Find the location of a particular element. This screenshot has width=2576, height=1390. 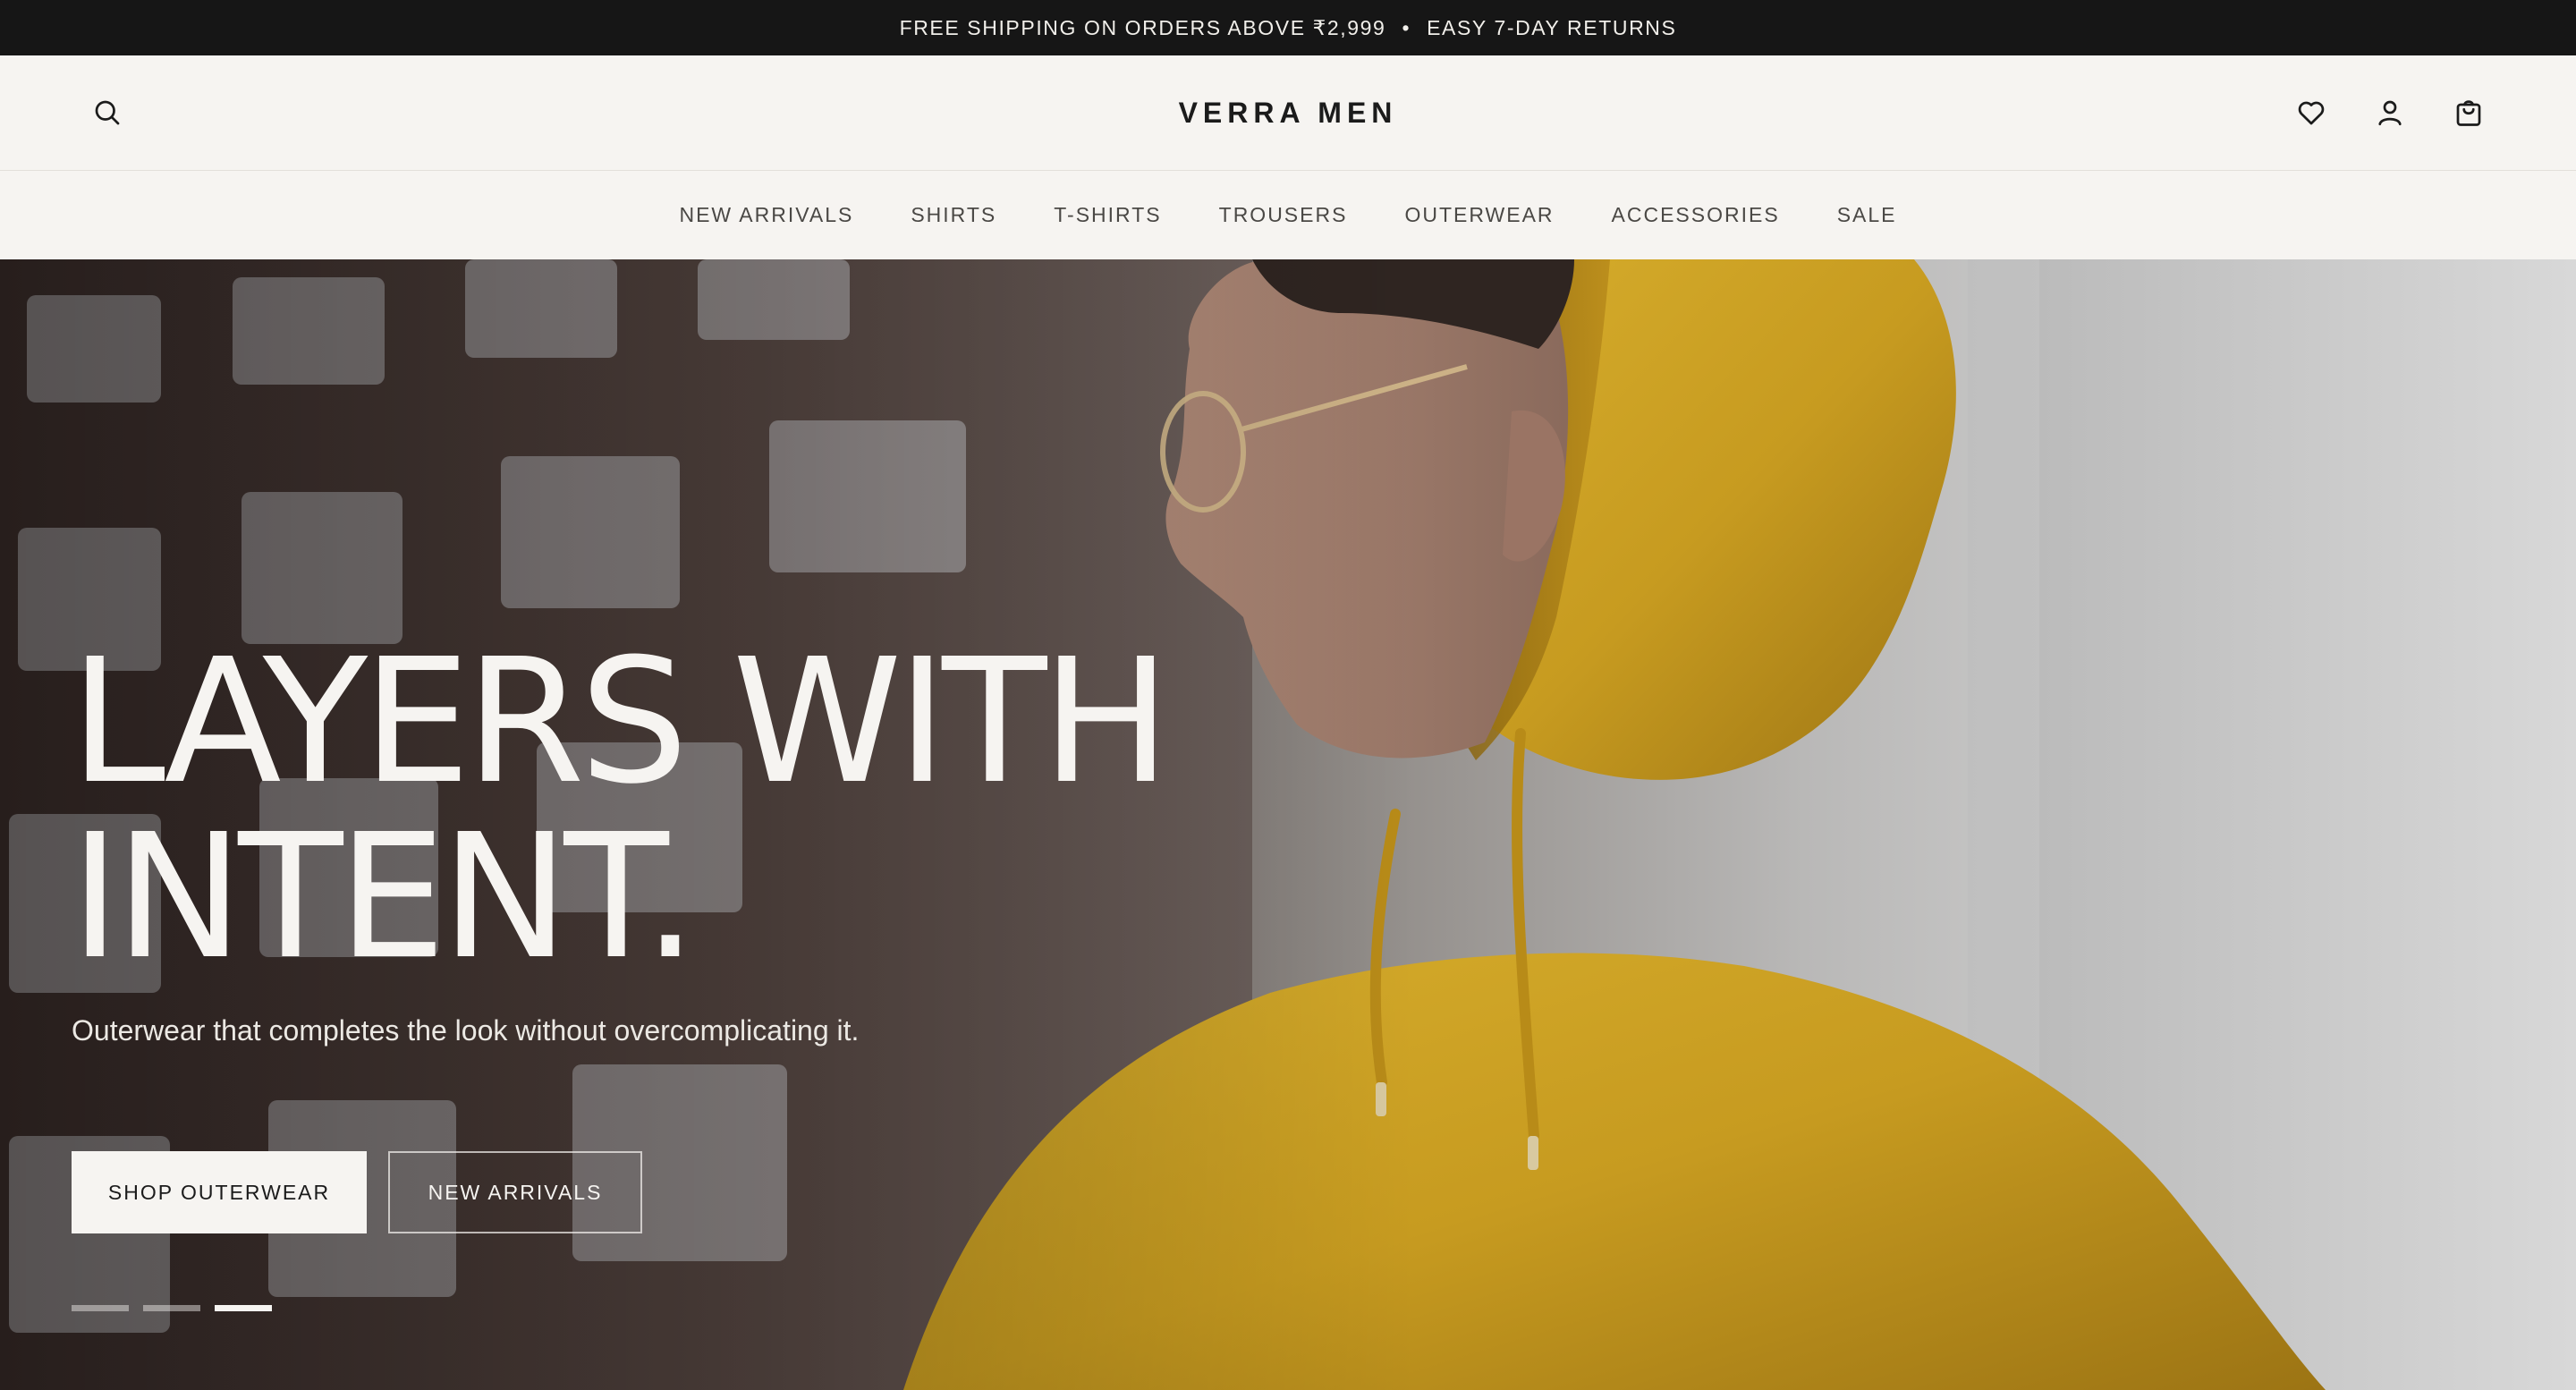

search-icon is located at coordinates (107, 112).